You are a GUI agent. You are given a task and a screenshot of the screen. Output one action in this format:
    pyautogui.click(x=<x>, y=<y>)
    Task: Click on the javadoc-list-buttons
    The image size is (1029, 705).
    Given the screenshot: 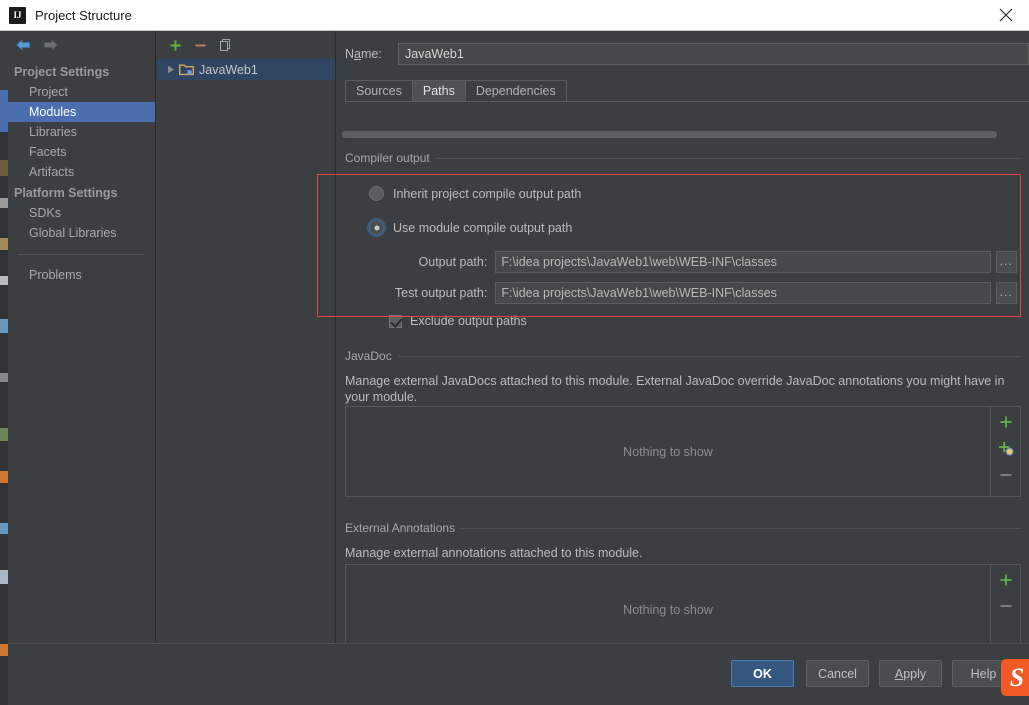 What is the action you would take?
    pyautogui.click(x=1005, y=451)
    